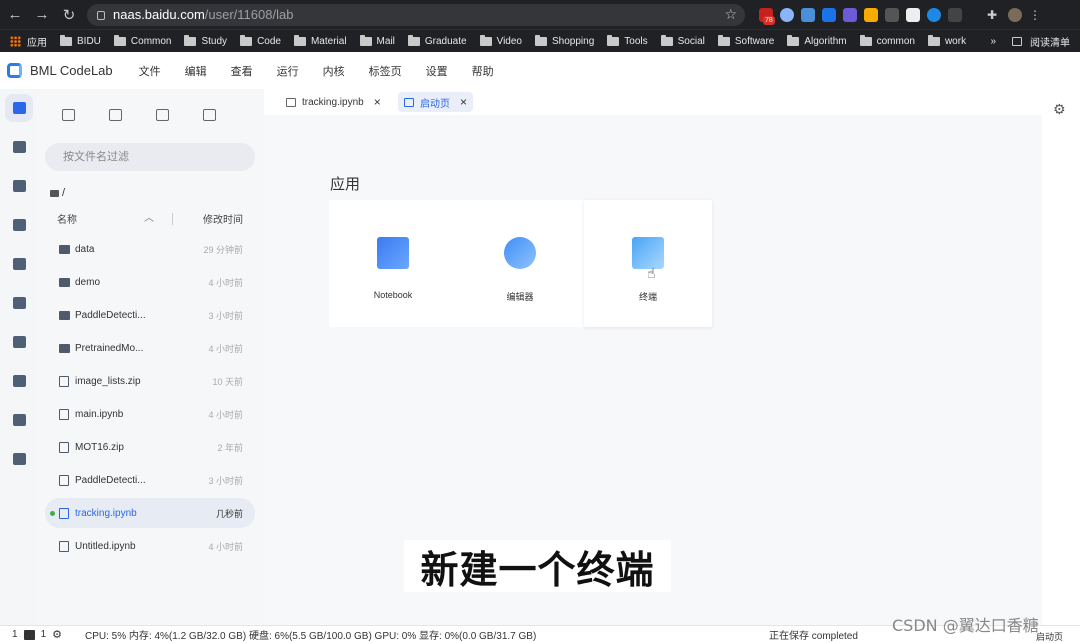  What do you see at coordinates (946, 40) in the screenshot?
I see `bookmark-work: work` at bounding box center [946, 40].